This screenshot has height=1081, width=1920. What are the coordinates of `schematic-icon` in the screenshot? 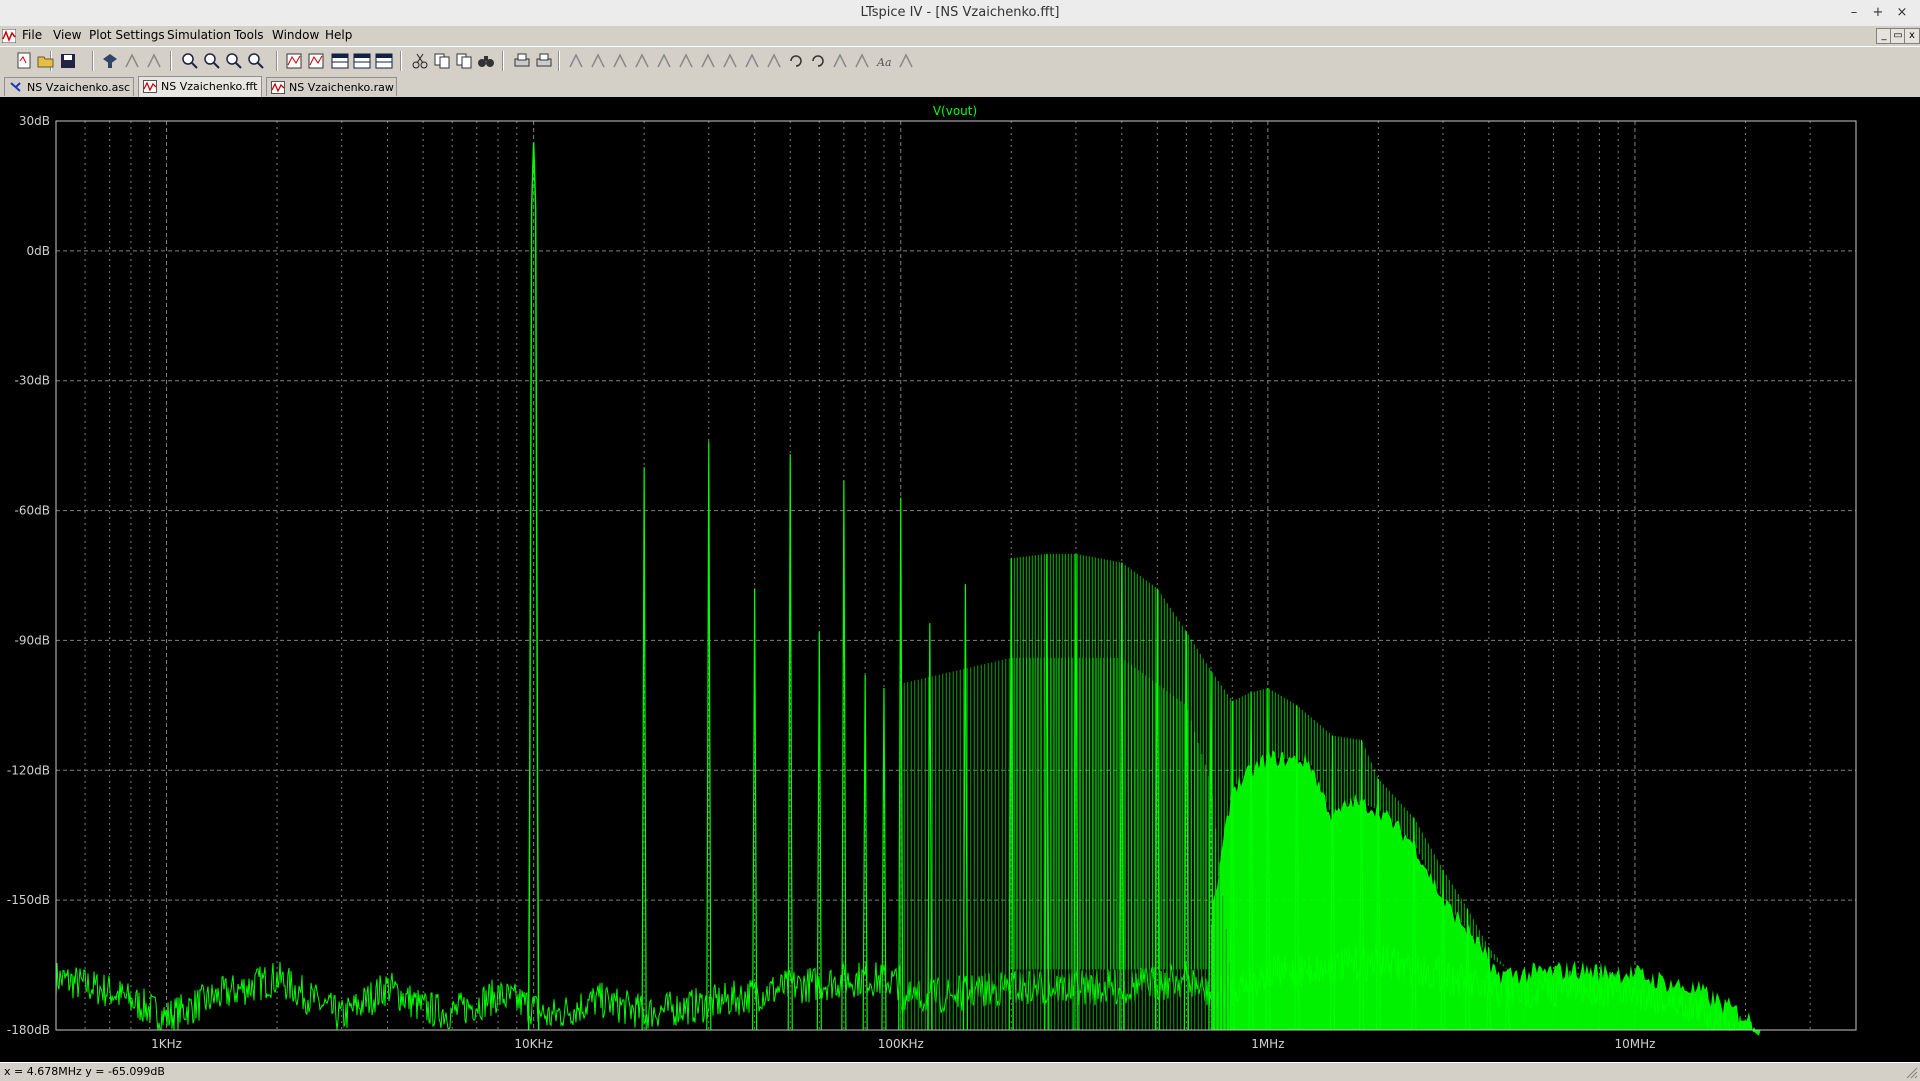 It's located at (15, 87).